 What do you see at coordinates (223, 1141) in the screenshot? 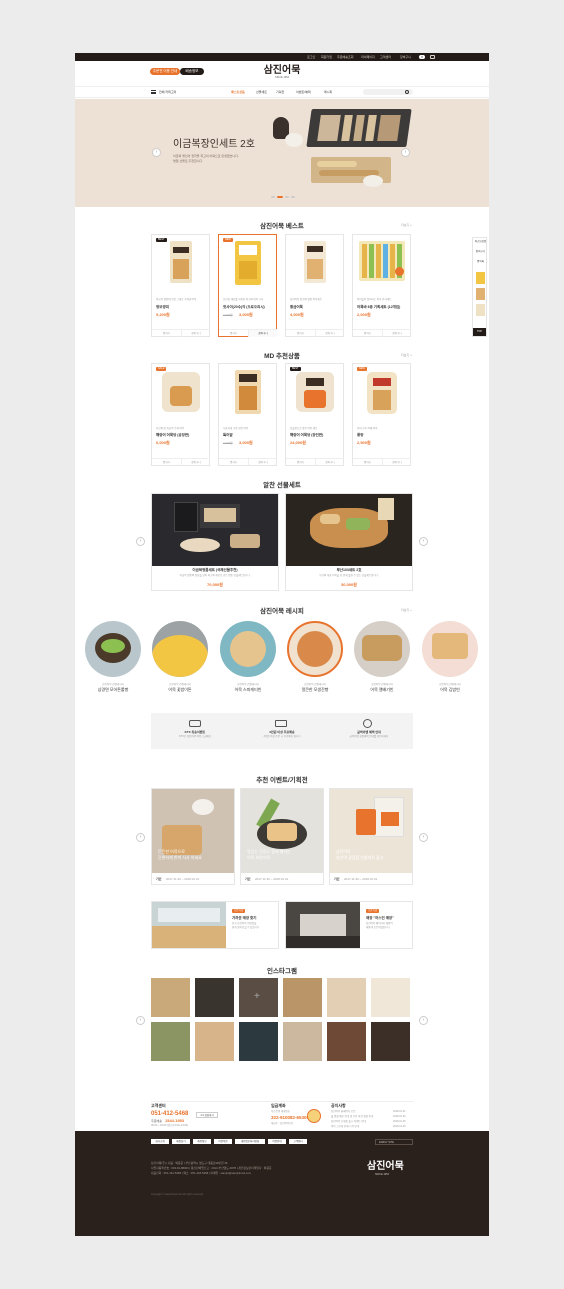
I see `footer-link-terms: 이용약관` at bounding box center [223, 1141].